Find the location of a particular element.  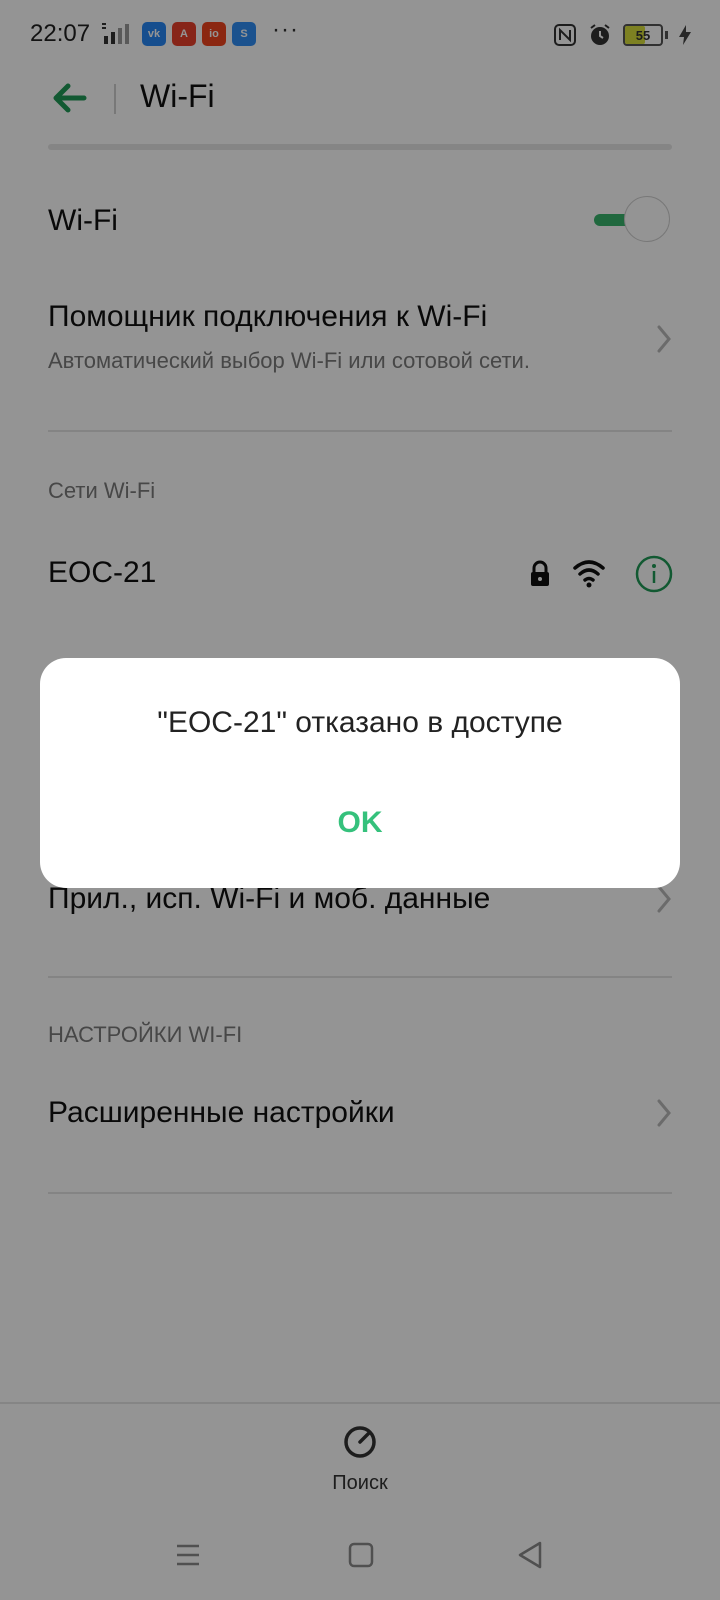

dialog-message: "EOC-21" отказано в доступе is located at coordinates (360, 722).